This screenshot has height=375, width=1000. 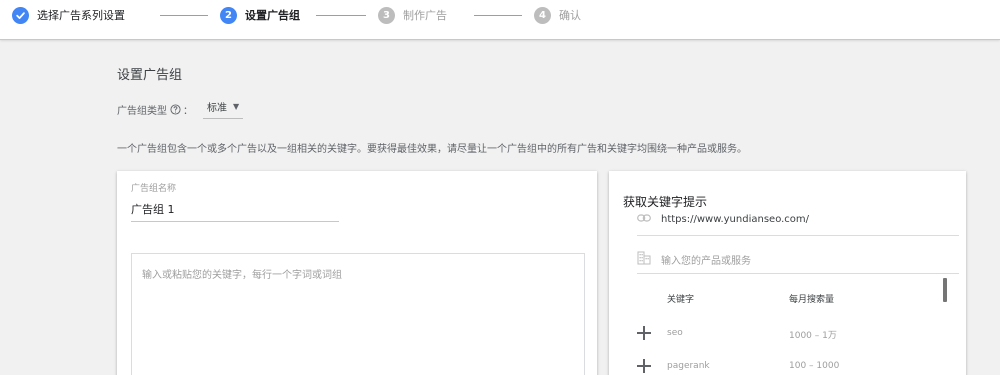 I want to click on product-placeholder: 输入您的产品或服务, so click(x=706, y=261).